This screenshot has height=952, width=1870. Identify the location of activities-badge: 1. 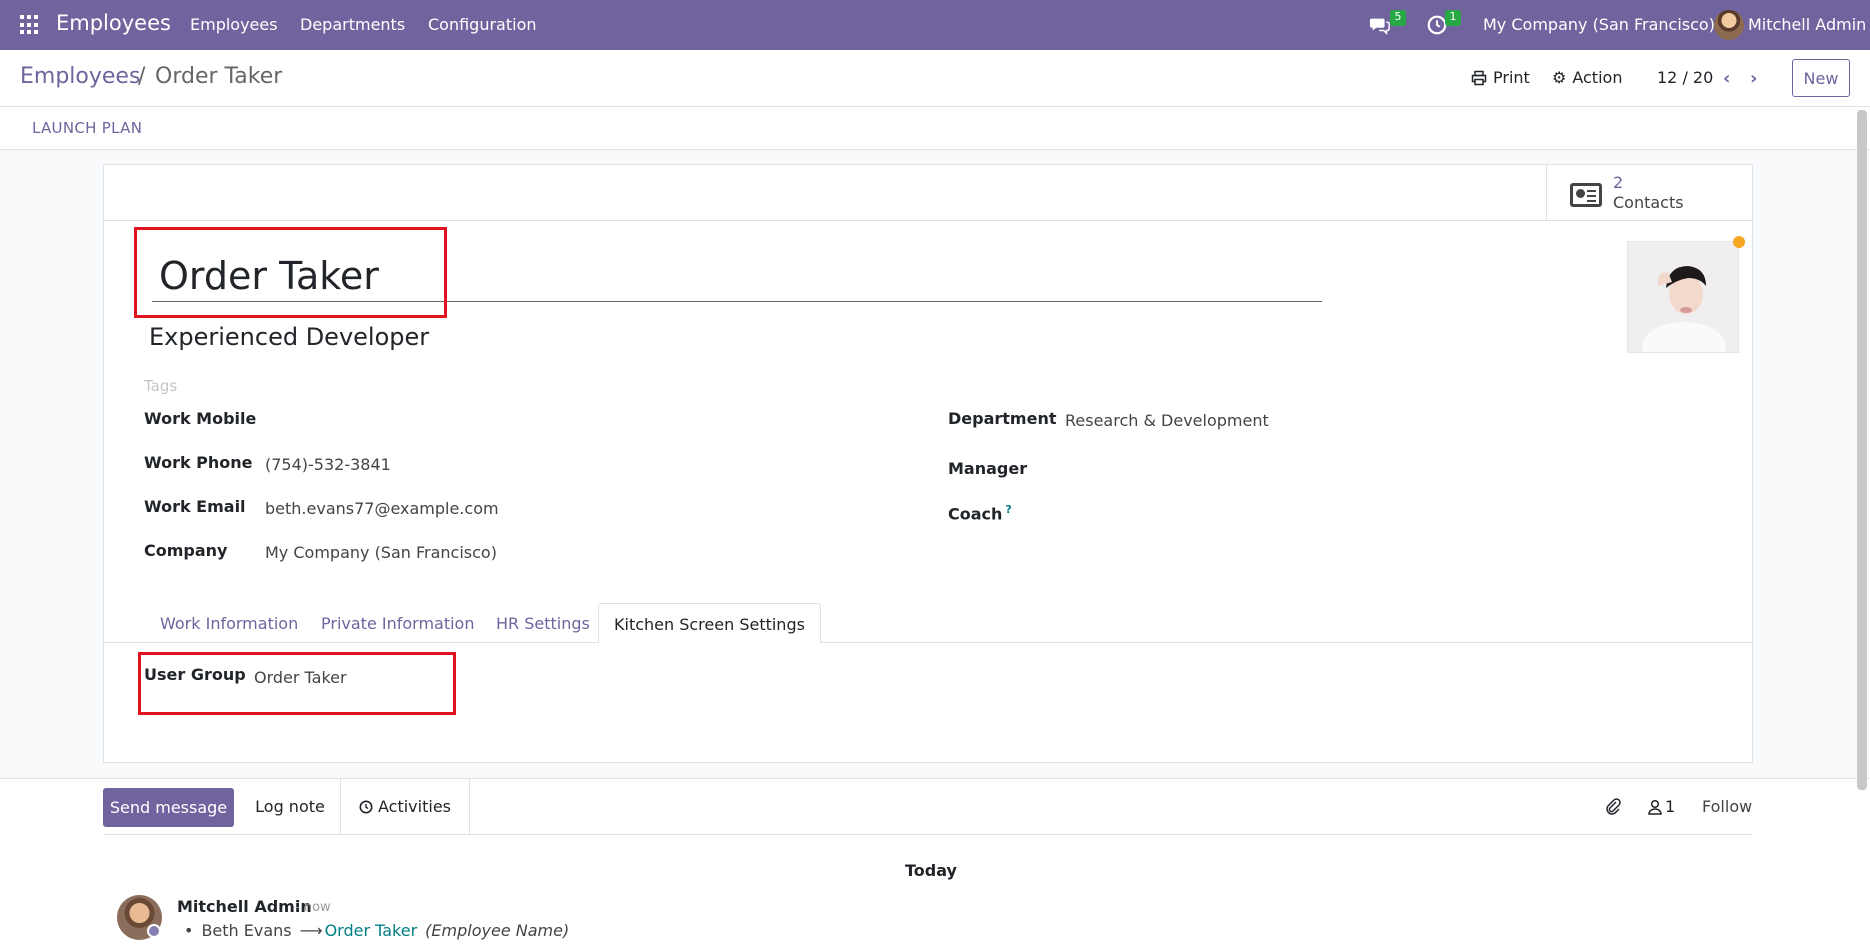
(1453, 18).